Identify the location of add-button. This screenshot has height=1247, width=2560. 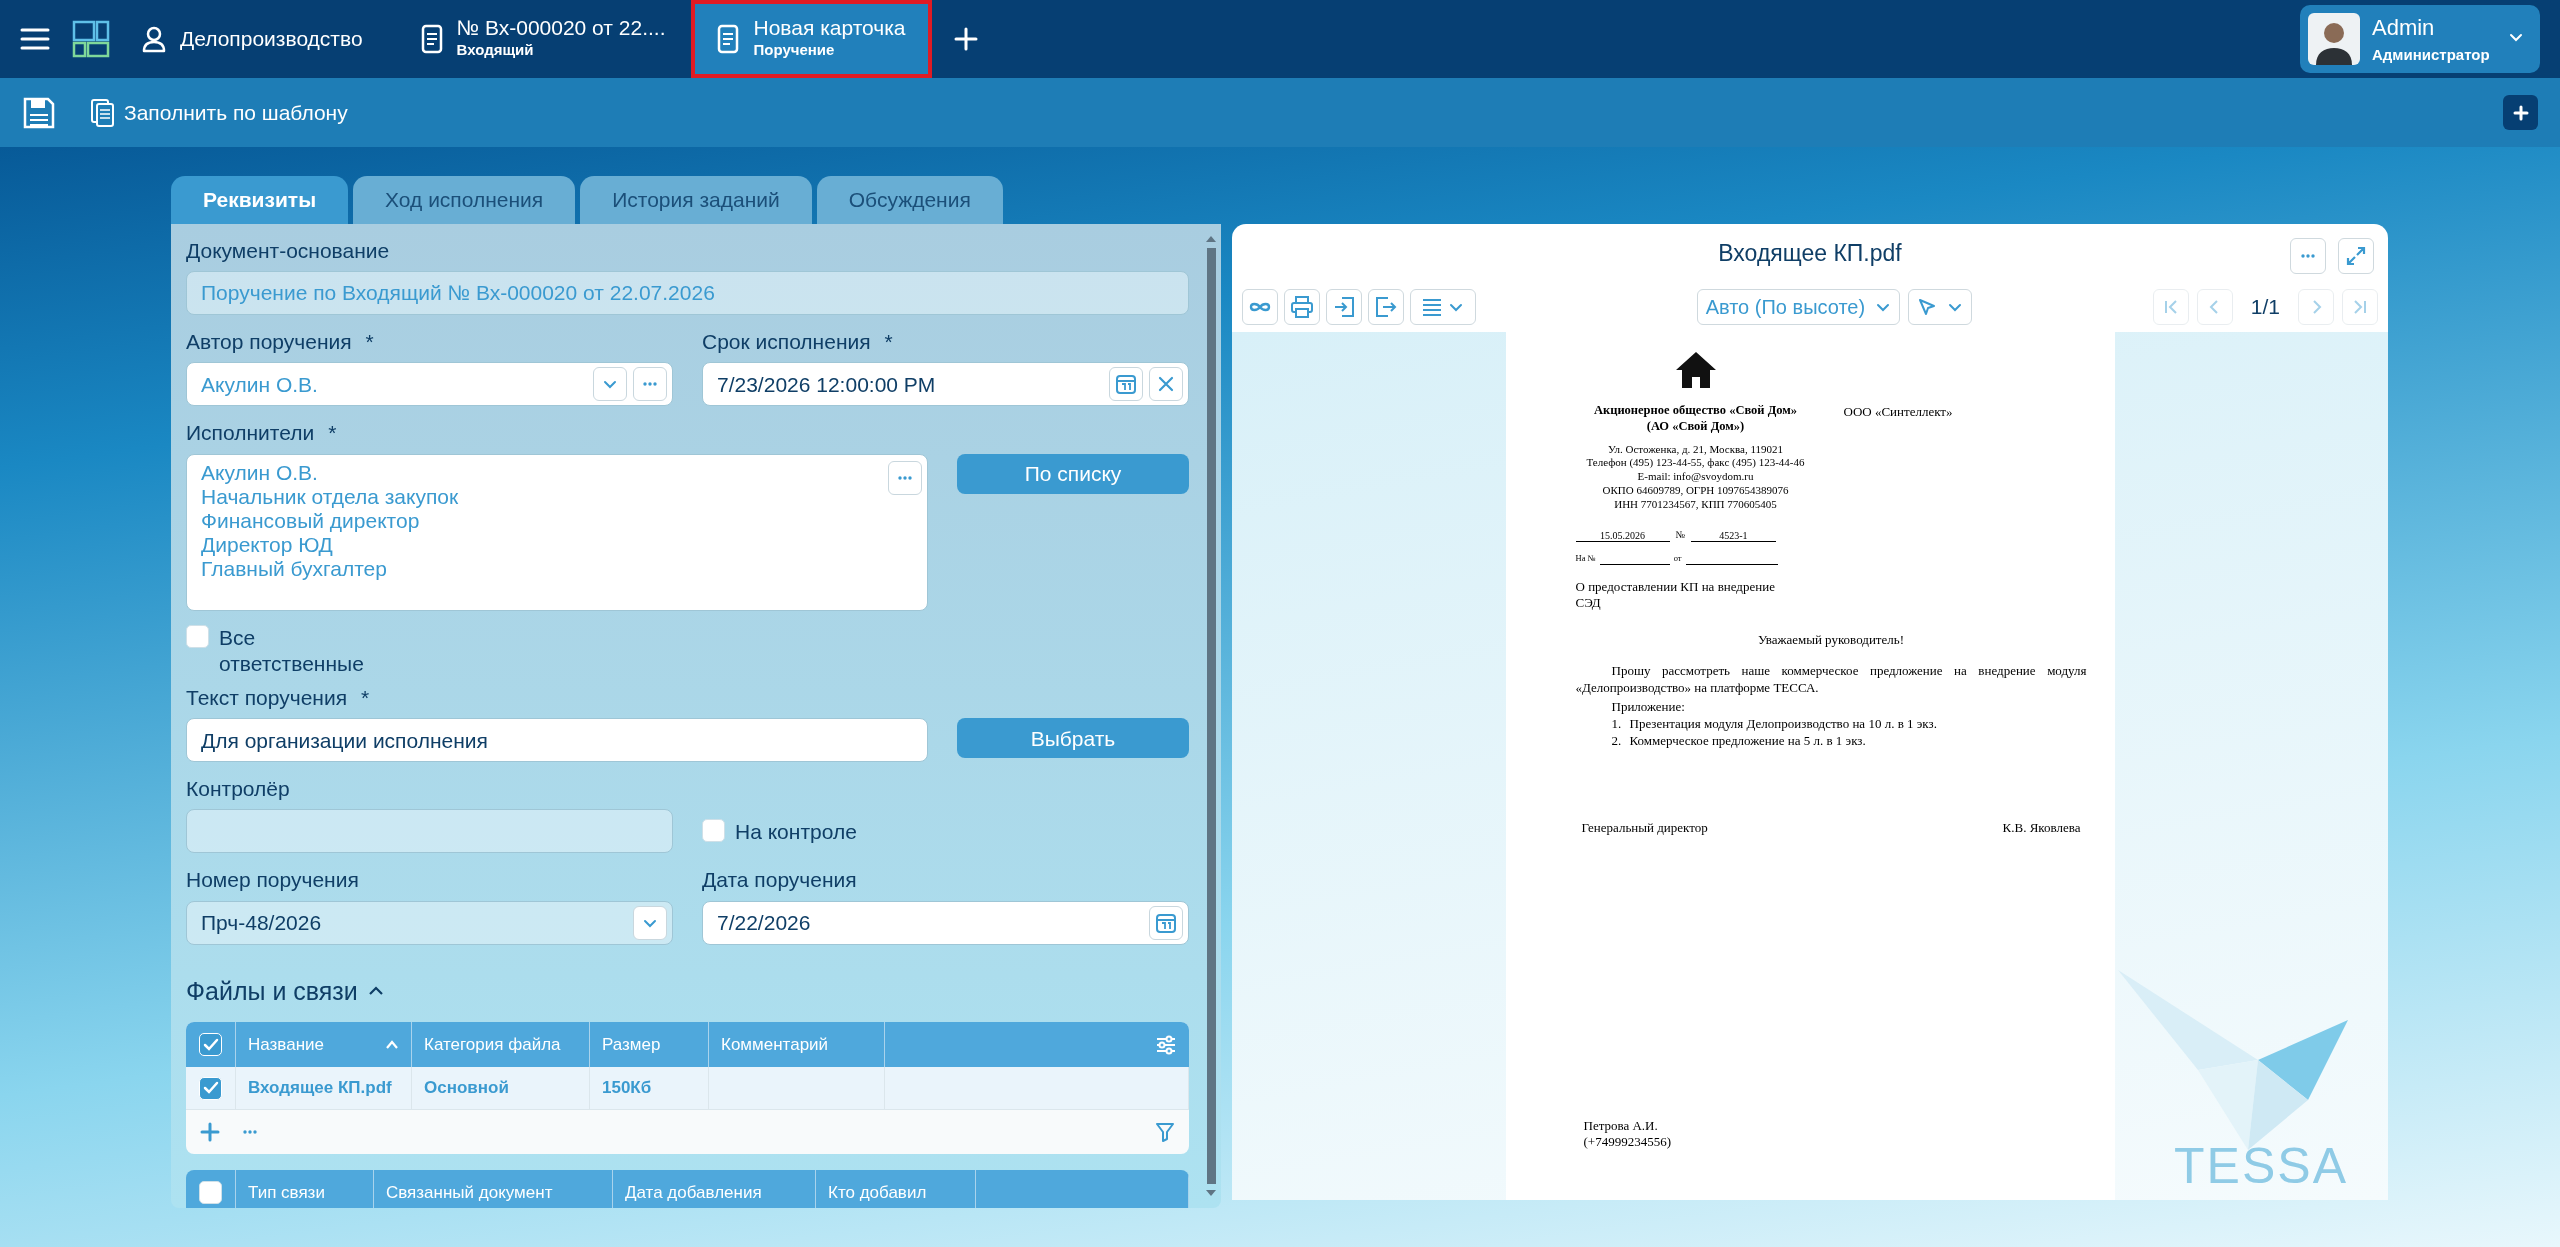
(2520, 112).